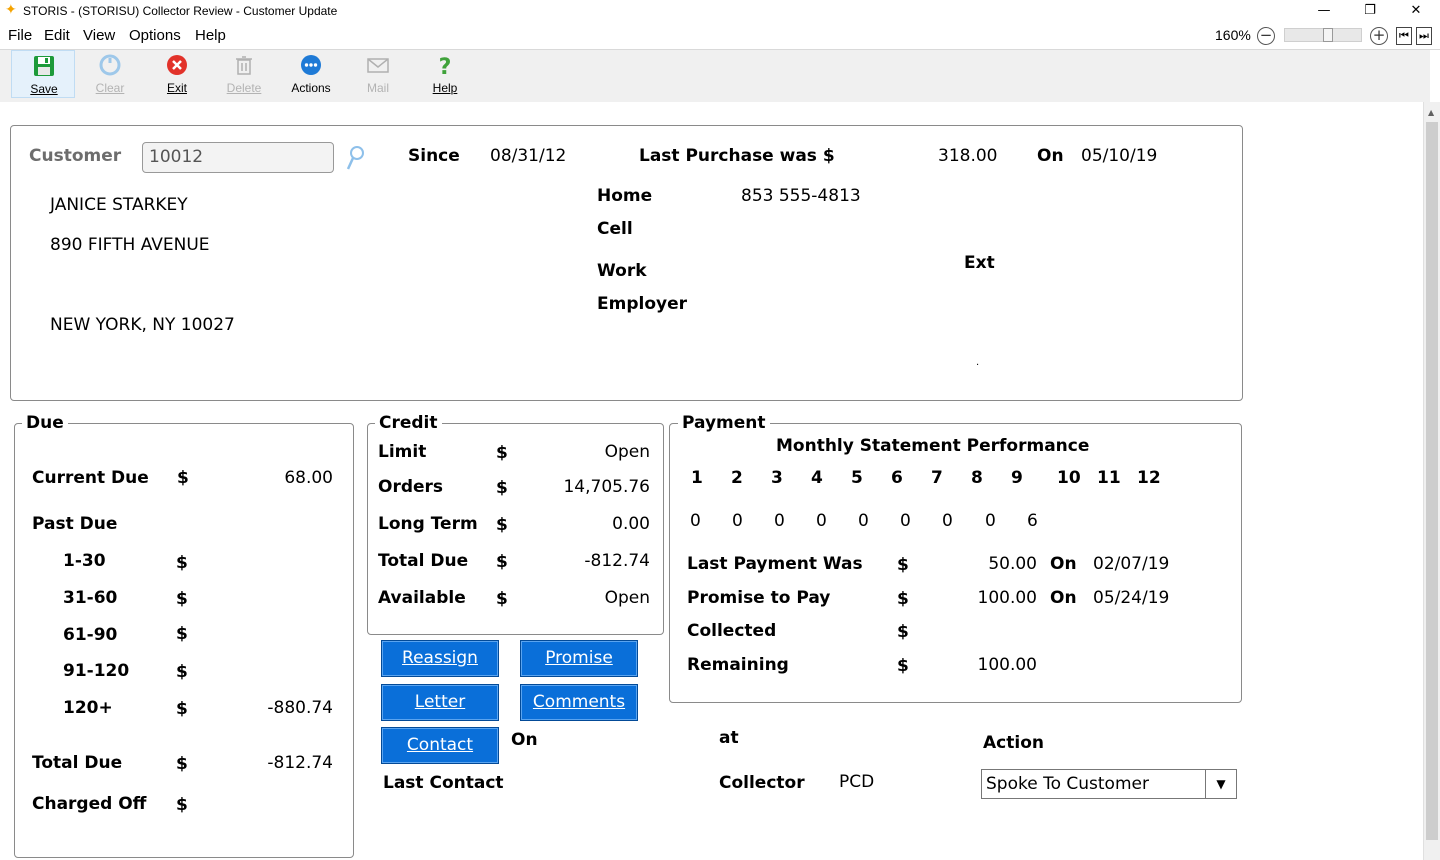  Describe the element at coordinates (90, 635) in the screenshot. I see `bucket-label: 61-90` at that location.